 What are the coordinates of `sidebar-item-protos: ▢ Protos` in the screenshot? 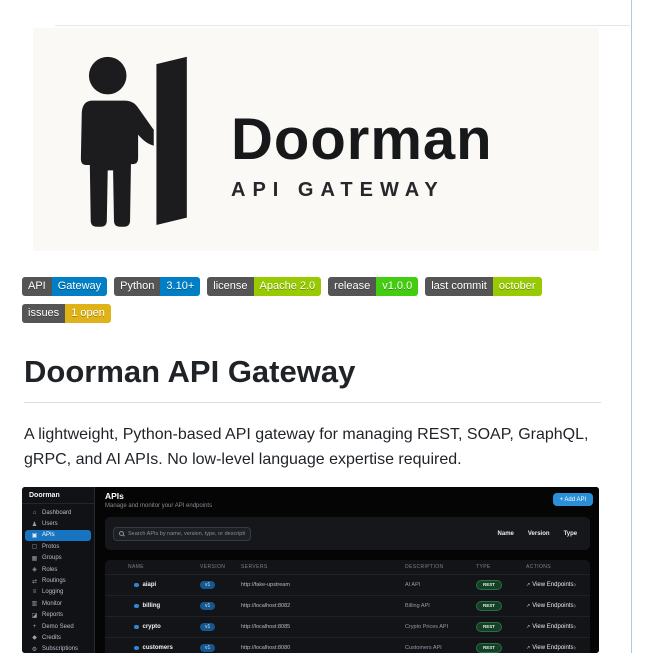 It's located at (45, 547).